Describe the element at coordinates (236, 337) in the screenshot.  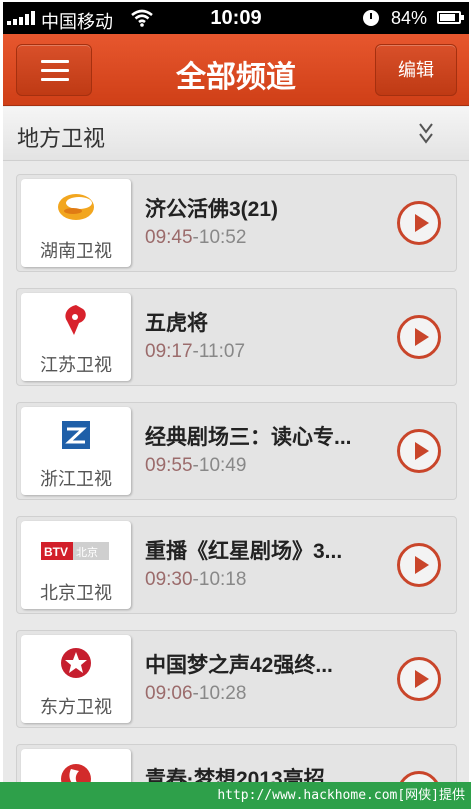
I see `channel-row: 江苏卫视 五虎将 09:17-11:07` at that location.